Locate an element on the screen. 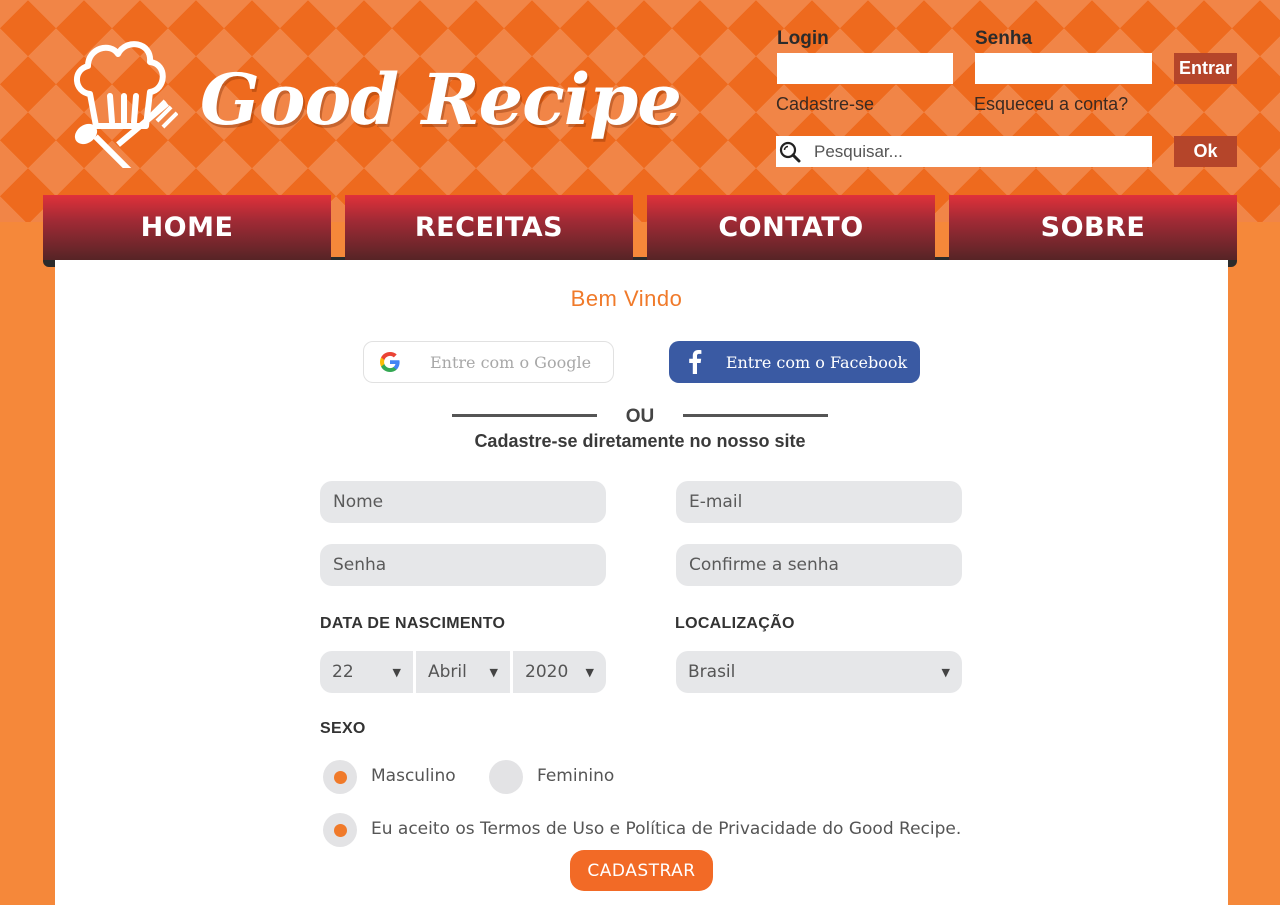  nav-item-sobre: SOBRE is located at coordinates (1093, 227).